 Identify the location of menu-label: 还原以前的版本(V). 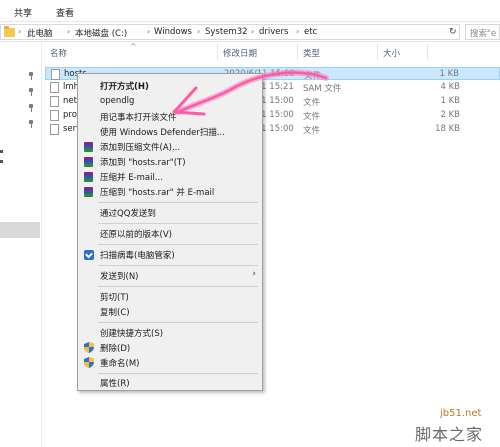
(136, 235).